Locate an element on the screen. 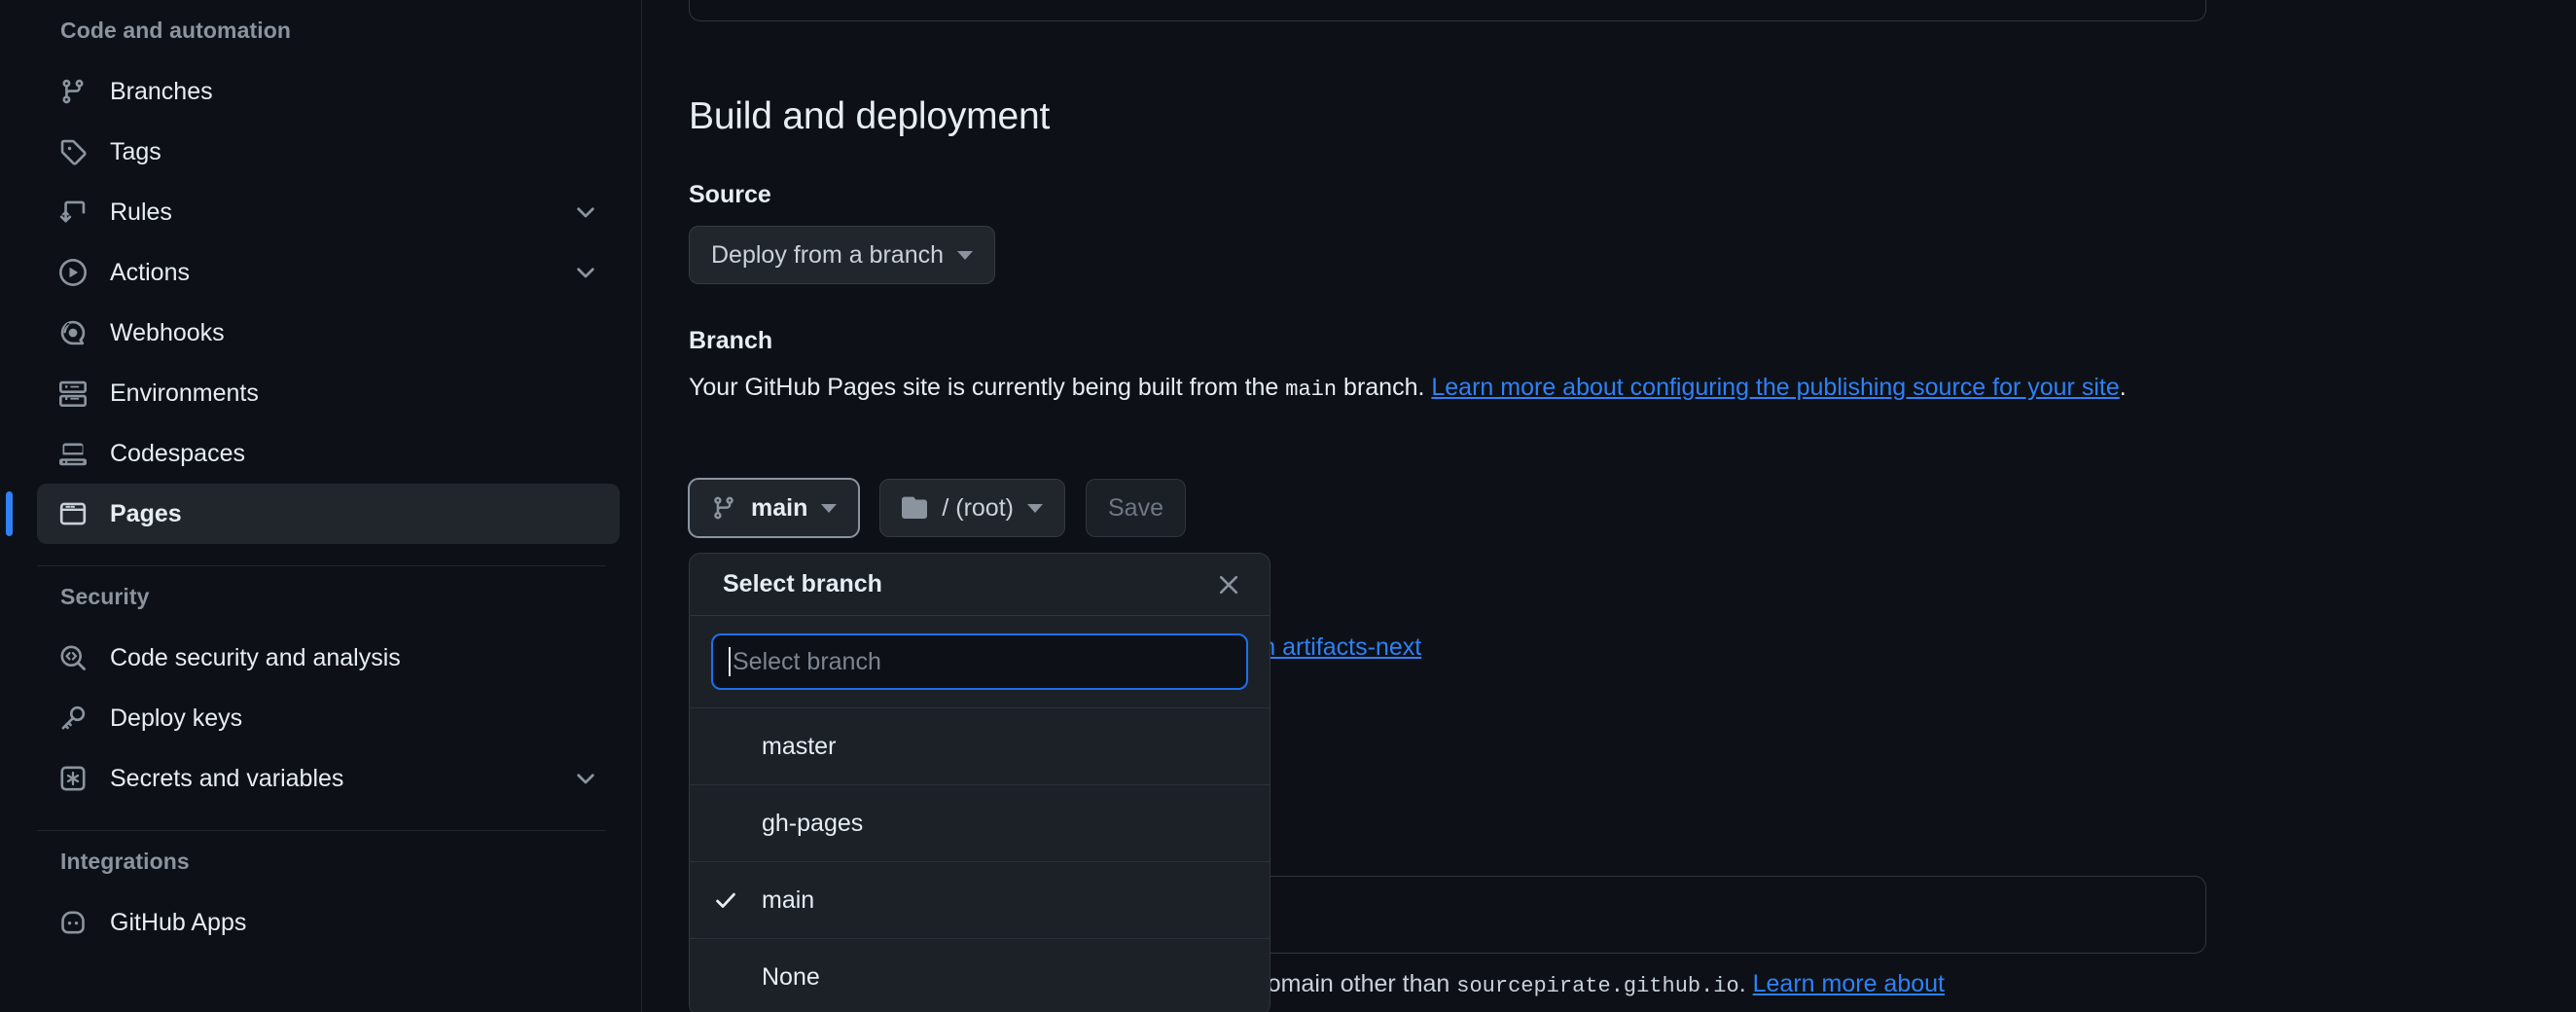 Image resolution: width=2576 pixels, height=1012 pixels. check-icon is located at coordinates (730, 900).